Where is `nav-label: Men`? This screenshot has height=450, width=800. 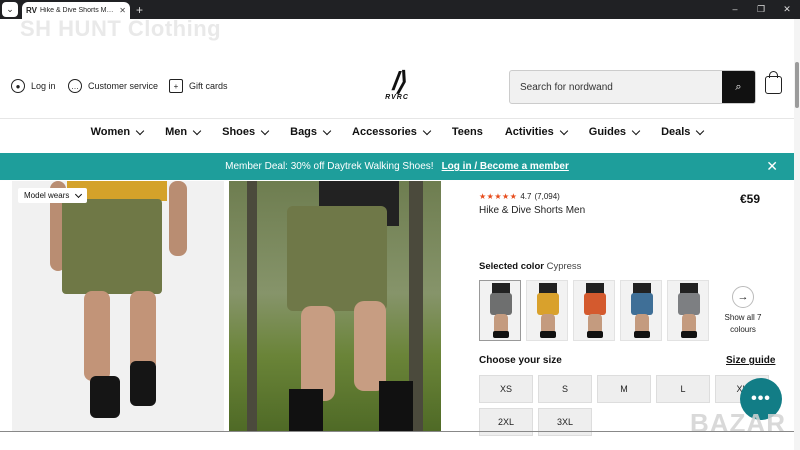
nav-label: Men is located at coordinates (176, 132).